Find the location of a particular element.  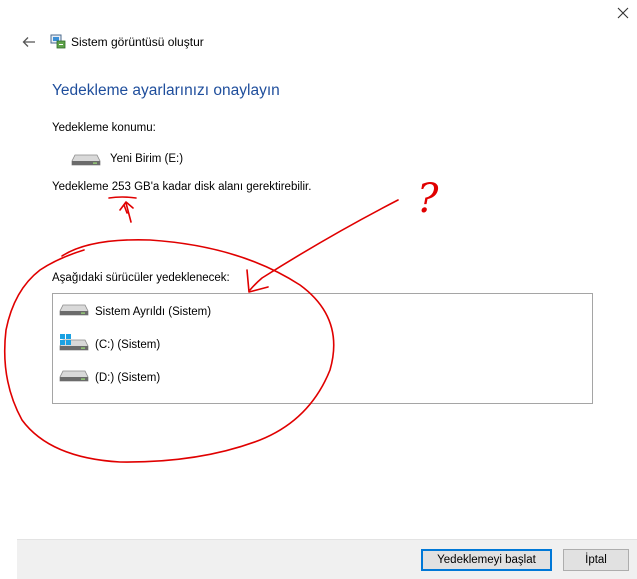

windows-drive-icon is located at coordinates (74, 345).